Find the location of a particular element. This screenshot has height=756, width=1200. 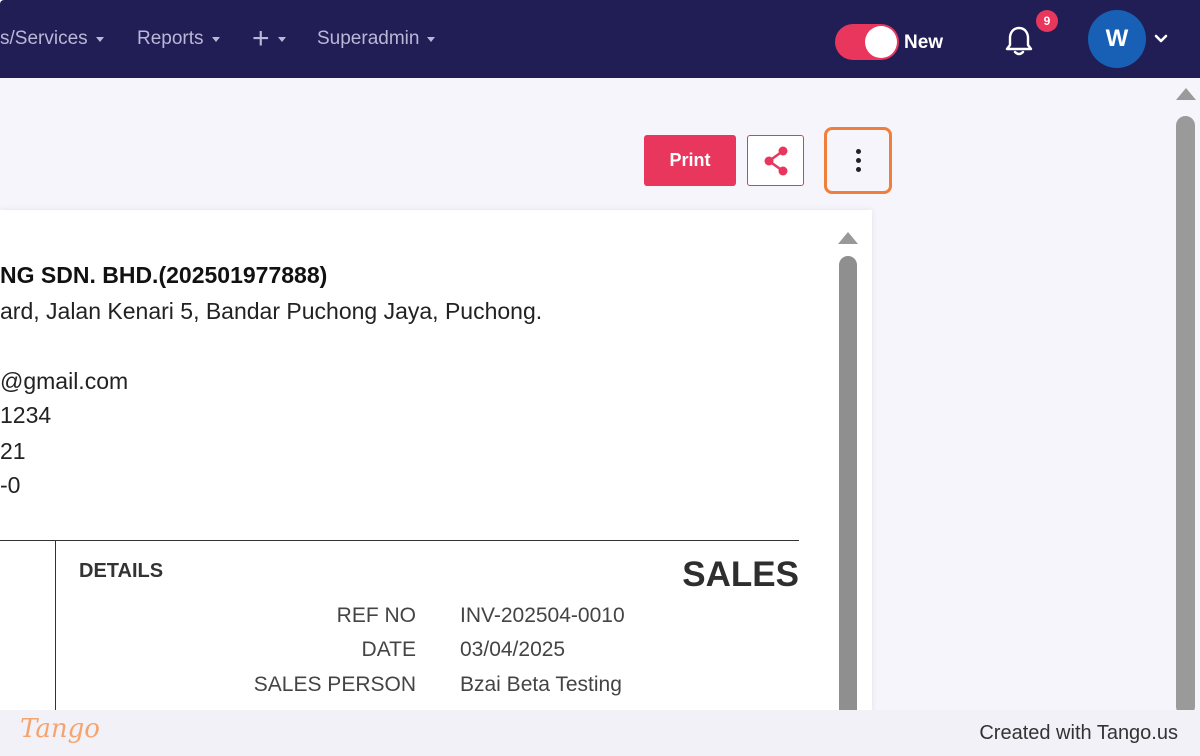

divider-vertical is located at coordinates (55, 635).